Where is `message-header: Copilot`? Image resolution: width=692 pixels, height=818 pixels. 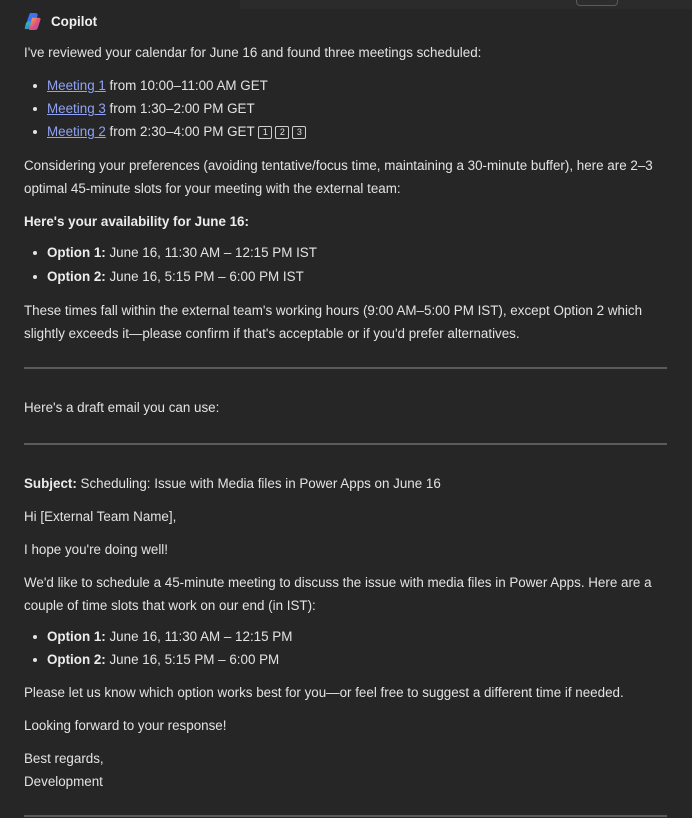 message-header: Copilot is located at coordinates (60, 21).